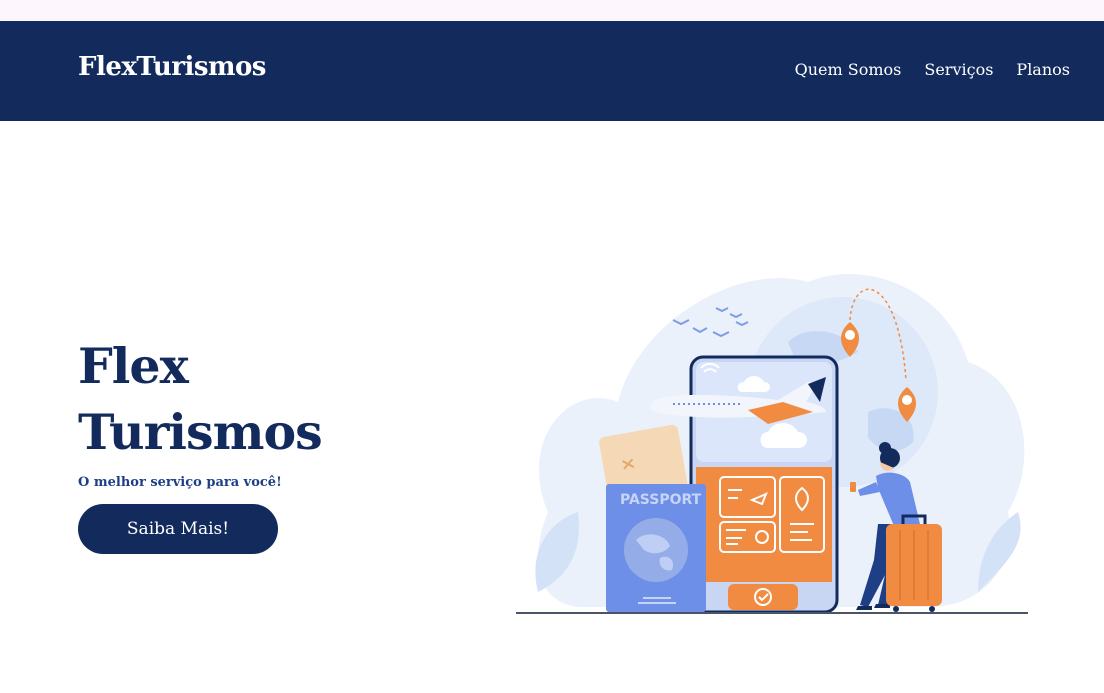 The width and height of the screenshot is (1104, 693). Describe the element at coordinates (133, 366) in the screenshot. I see `hero-title-line1: Flex` at that location.